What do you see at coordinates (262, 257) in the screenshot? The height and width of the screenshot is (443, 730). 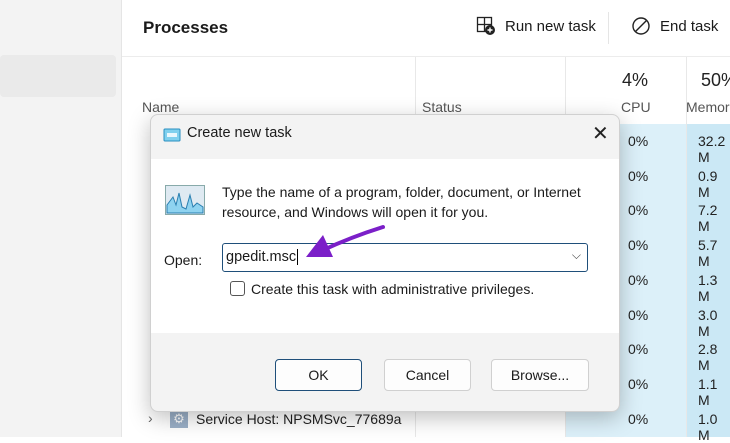 I see `open-input: gpedit.msc` at bounding box center [262, 257].